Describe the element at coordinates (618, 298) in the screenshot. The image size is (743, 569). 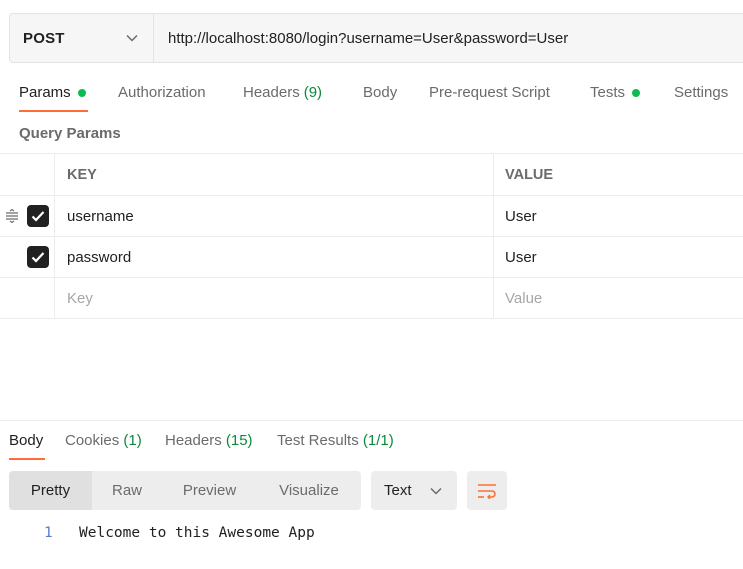
I see `new-value-input: Value` at that location.